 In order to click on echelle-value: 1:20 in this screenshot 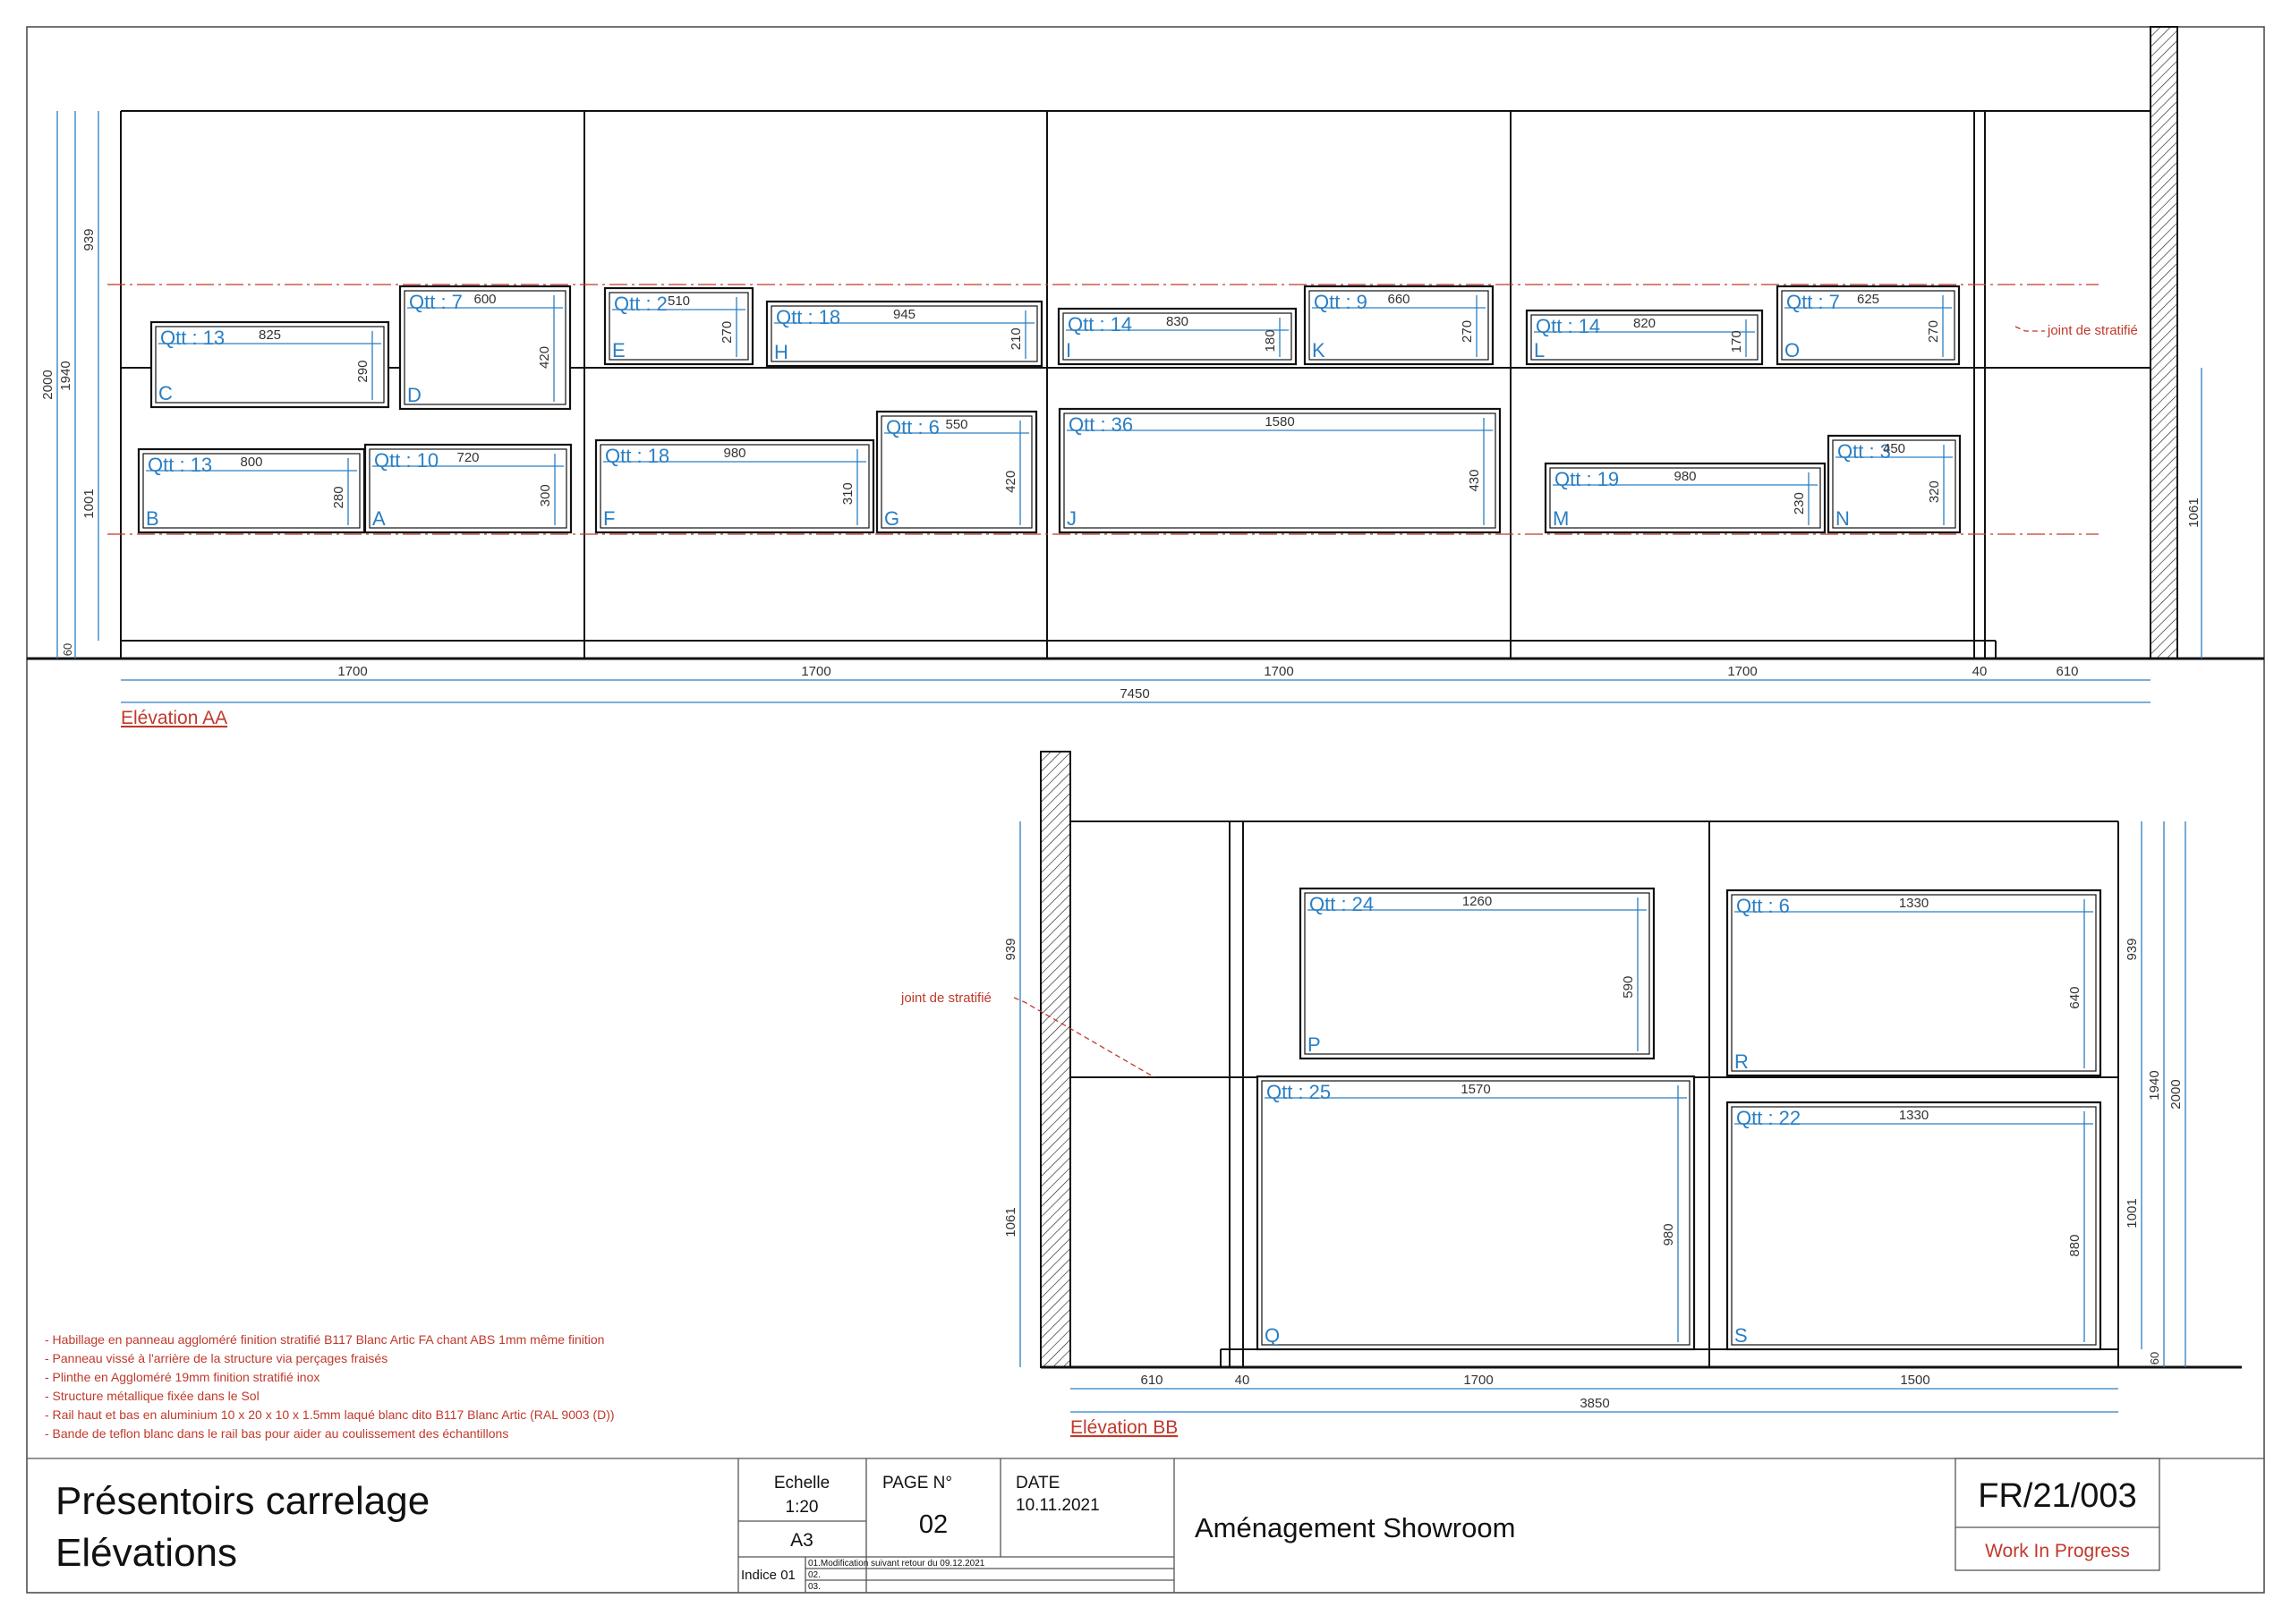, I will do `click(802, 1507)`.